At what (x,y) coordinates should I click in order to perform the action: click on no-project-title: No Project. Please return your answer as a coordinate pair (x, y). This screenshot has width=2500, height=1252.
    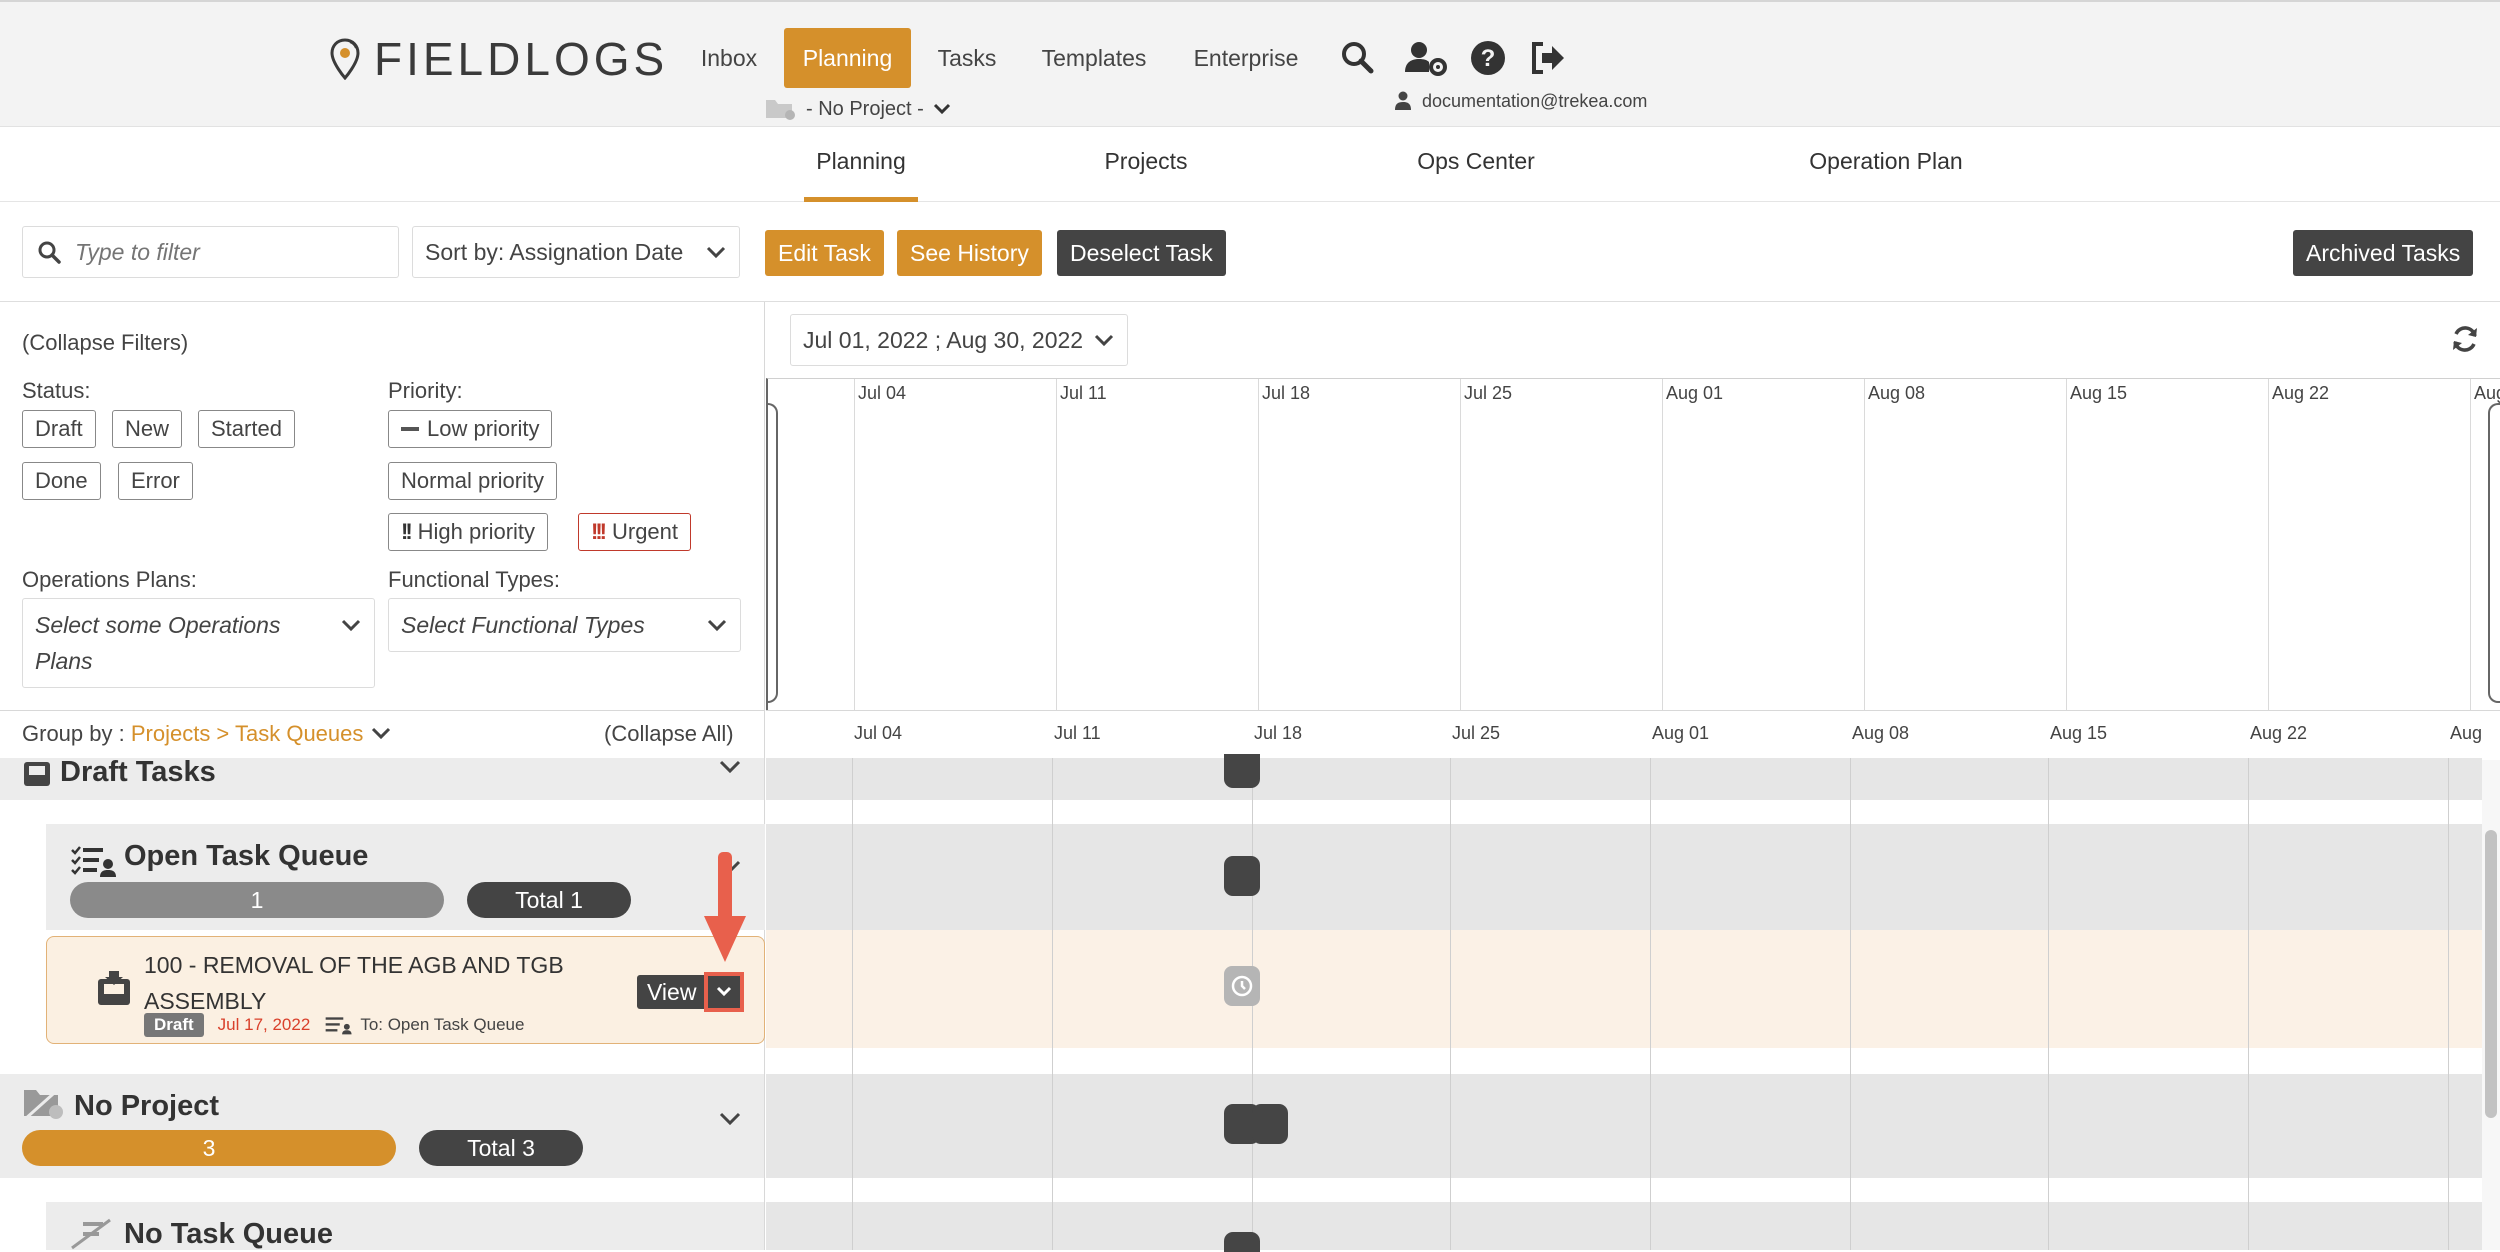
    Looking at the image, I should click on (147, 1106).